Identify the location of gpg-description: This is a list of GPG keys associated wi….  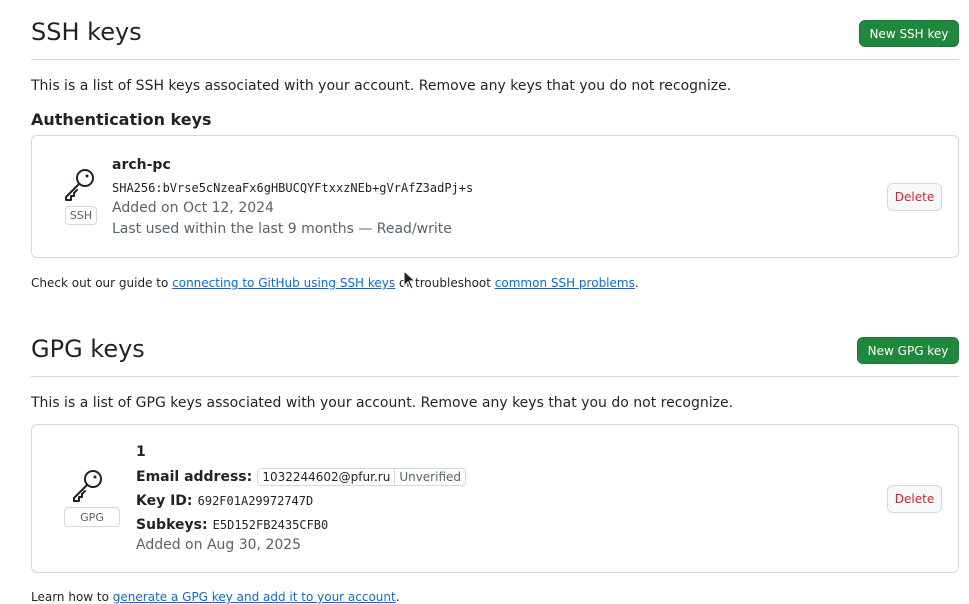
(382, 403).